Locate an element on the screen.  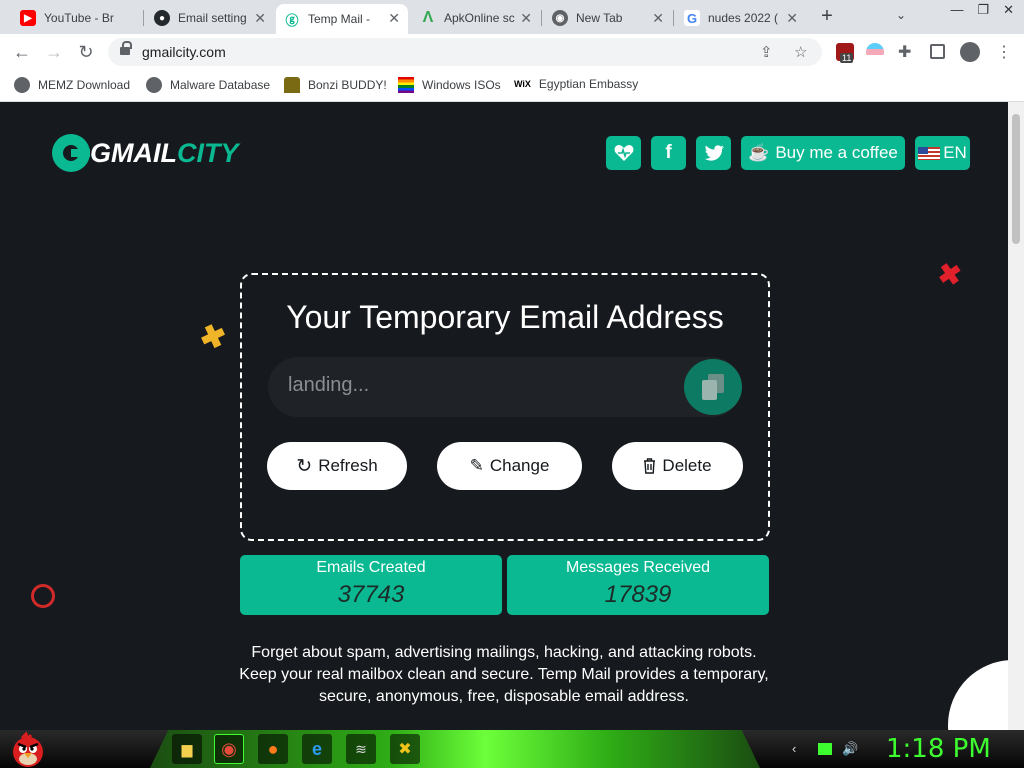
trash-icon is located at coordinates (650, 466).